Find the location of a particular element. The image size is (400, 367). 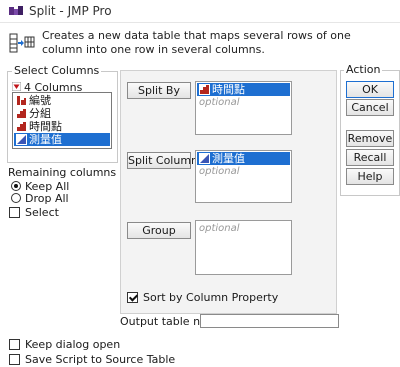

select-columns-label: Select Columns is located at coordinates (57, 70).